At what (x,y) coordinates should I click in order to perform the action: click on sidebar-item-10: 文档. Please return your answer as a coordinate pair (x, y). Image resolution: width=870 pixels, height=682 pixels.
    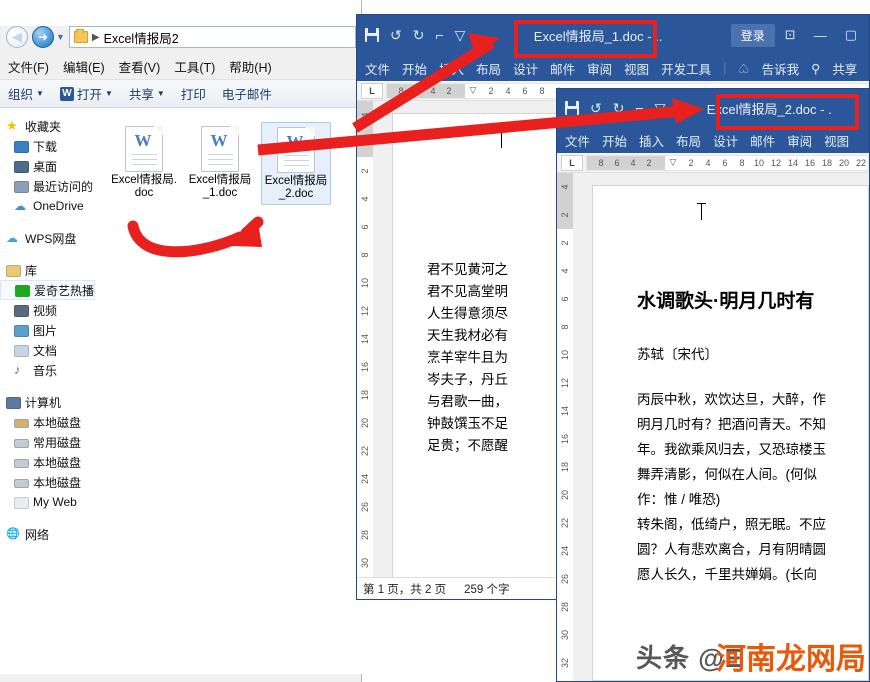
    Looking at the image, I should click on (47, 350).